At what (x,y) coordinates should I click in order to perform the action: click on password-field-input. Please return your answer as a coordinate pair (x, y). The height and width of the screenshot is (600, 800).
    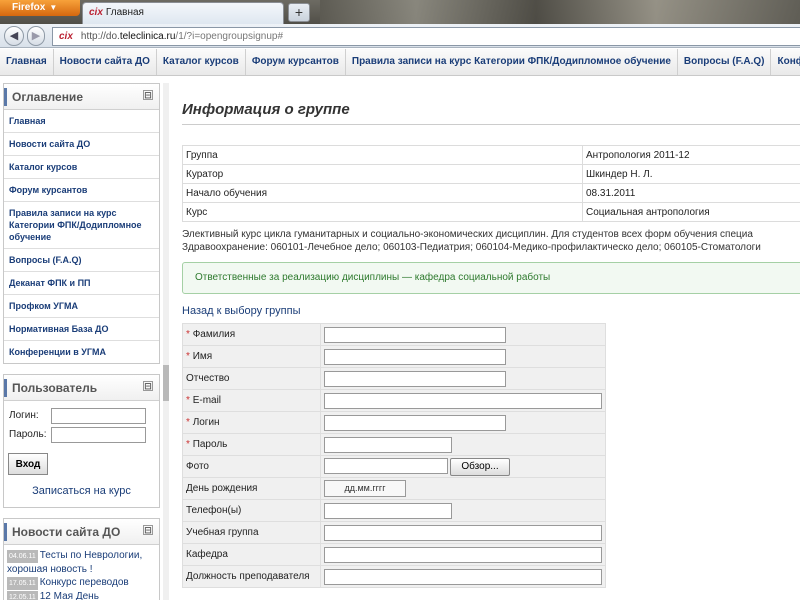
    Looking at the image, I should click on (388, 444).